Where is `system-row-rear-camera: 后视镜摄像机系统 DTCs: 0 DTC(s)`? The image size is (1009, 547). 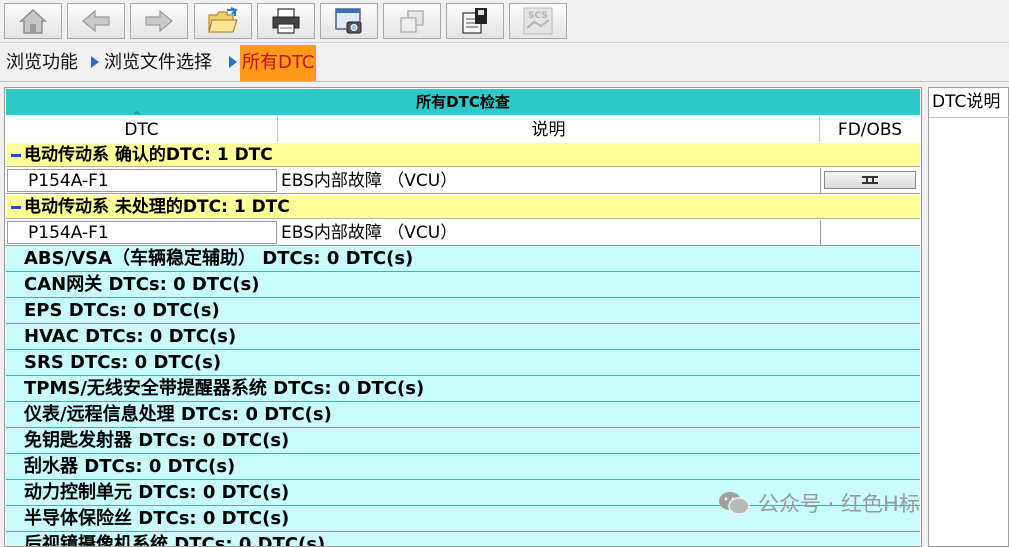 system-row-rear-camera: 后视镜摄像机系统 DTCs: 0 DTC(s) is located at coordinates (463, 539).